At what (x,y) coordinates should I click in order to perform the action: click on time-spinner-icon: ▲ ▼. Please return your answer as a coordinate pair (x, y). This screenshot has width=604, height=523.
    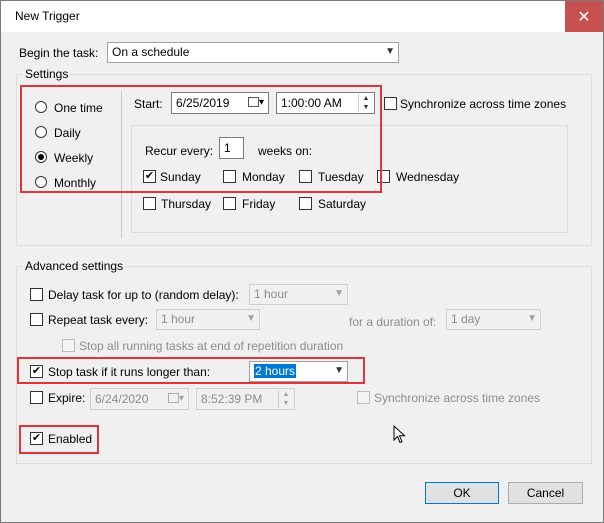
    Looking at the image, I should click on (285, 399).